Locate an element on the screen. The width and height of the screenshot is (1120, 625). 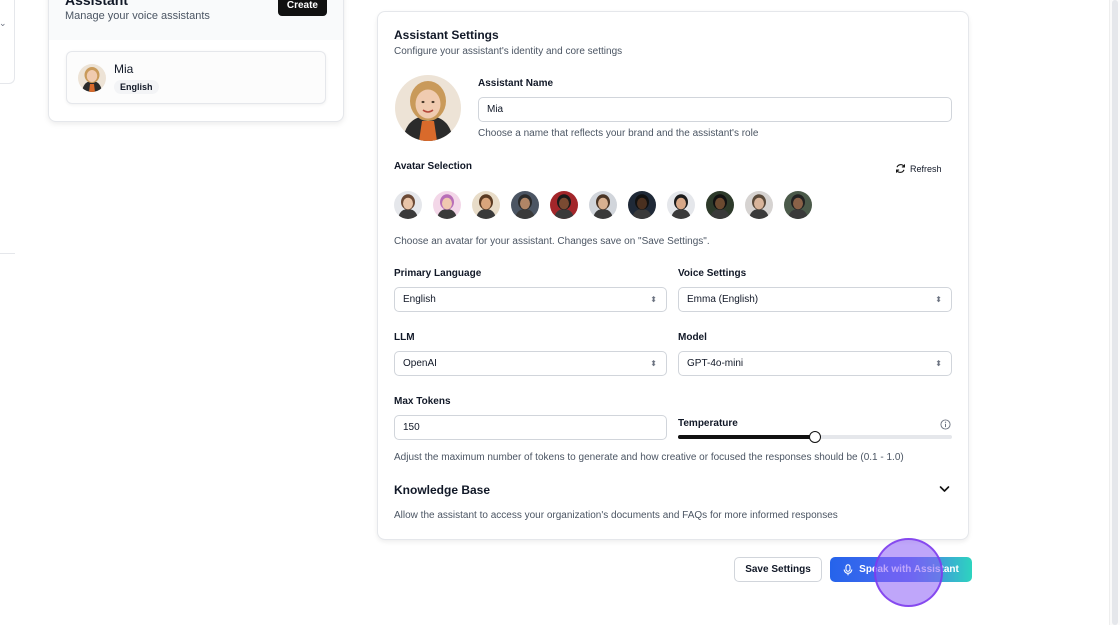
llm-select: OpenAI ⬍ is located at coordinates (530, 363).